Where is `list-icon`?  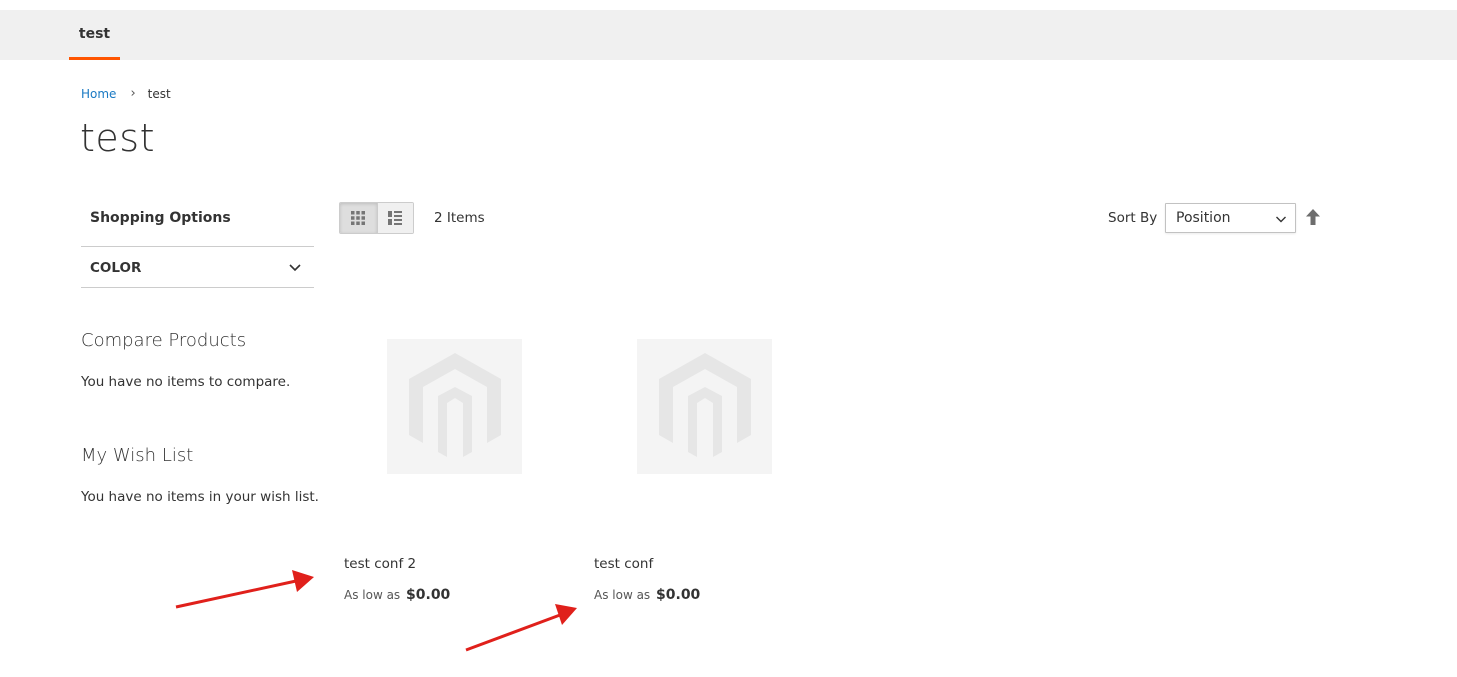
list-icon is located at coordinates (395, 218).